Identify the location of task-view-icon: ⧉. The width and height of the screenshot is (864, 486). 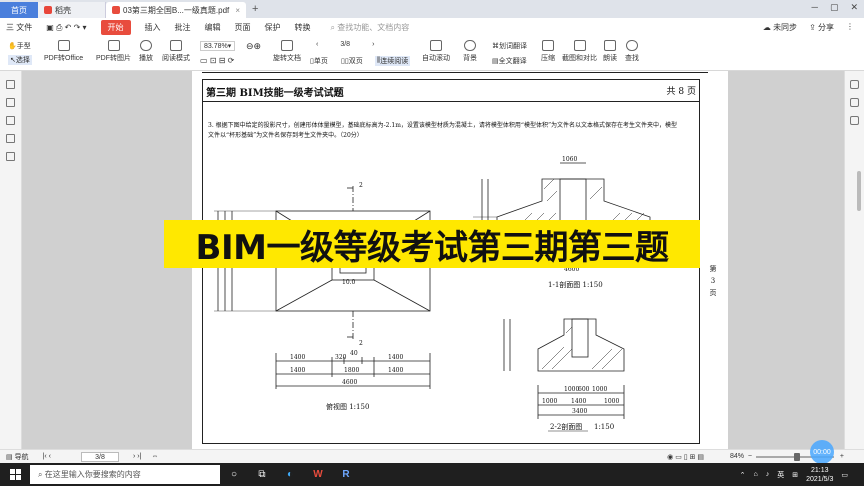
(262, 474).